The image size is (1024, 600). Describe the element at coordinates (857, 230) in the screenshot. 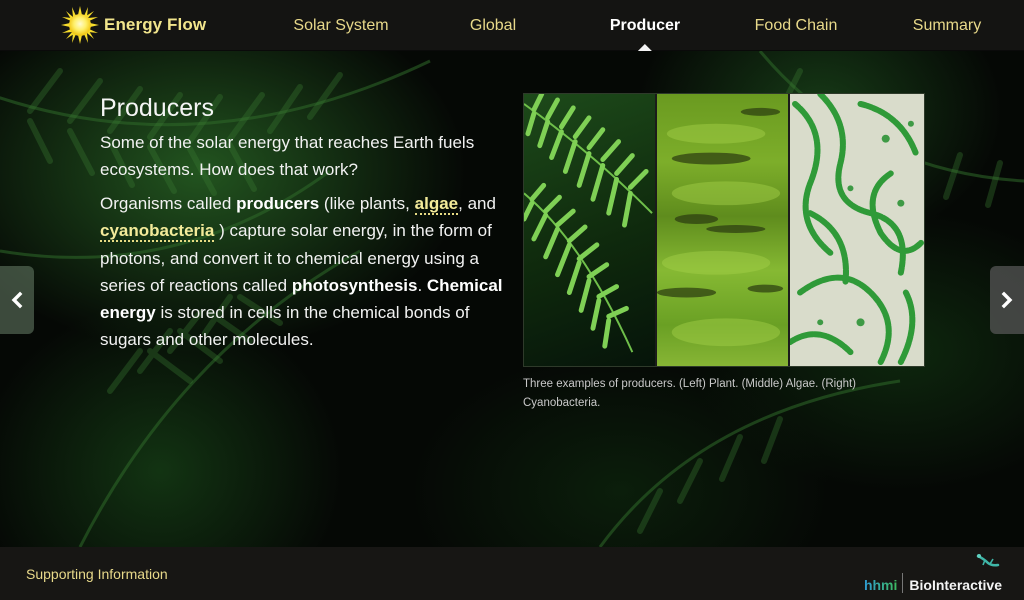

I see `cyanobacteria-image` at that location.